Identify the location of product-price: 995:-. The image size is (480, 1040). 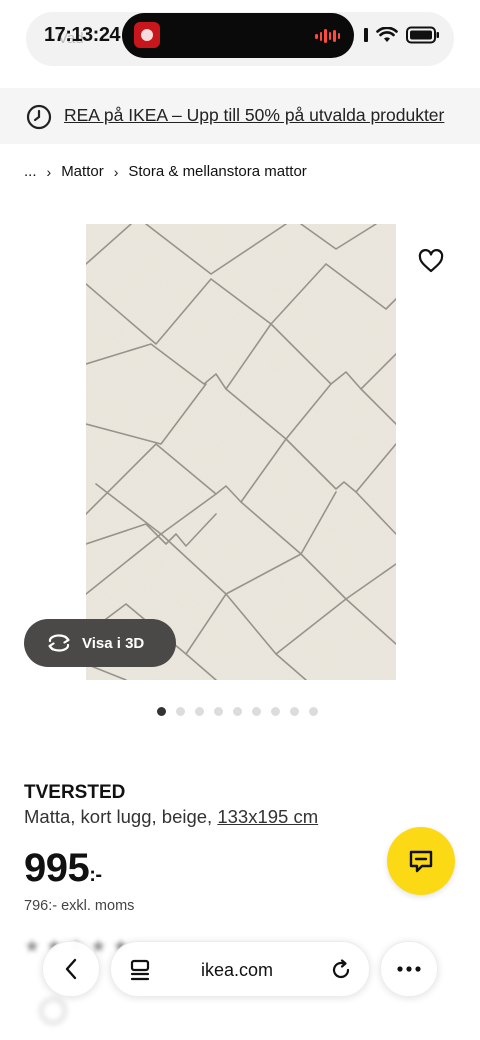
(63, 868).